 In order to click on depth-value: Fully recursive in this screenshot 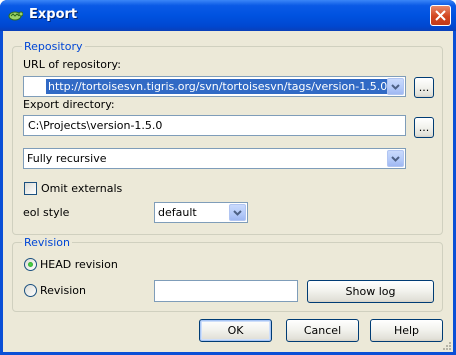, I will do `click(67, 158)`.